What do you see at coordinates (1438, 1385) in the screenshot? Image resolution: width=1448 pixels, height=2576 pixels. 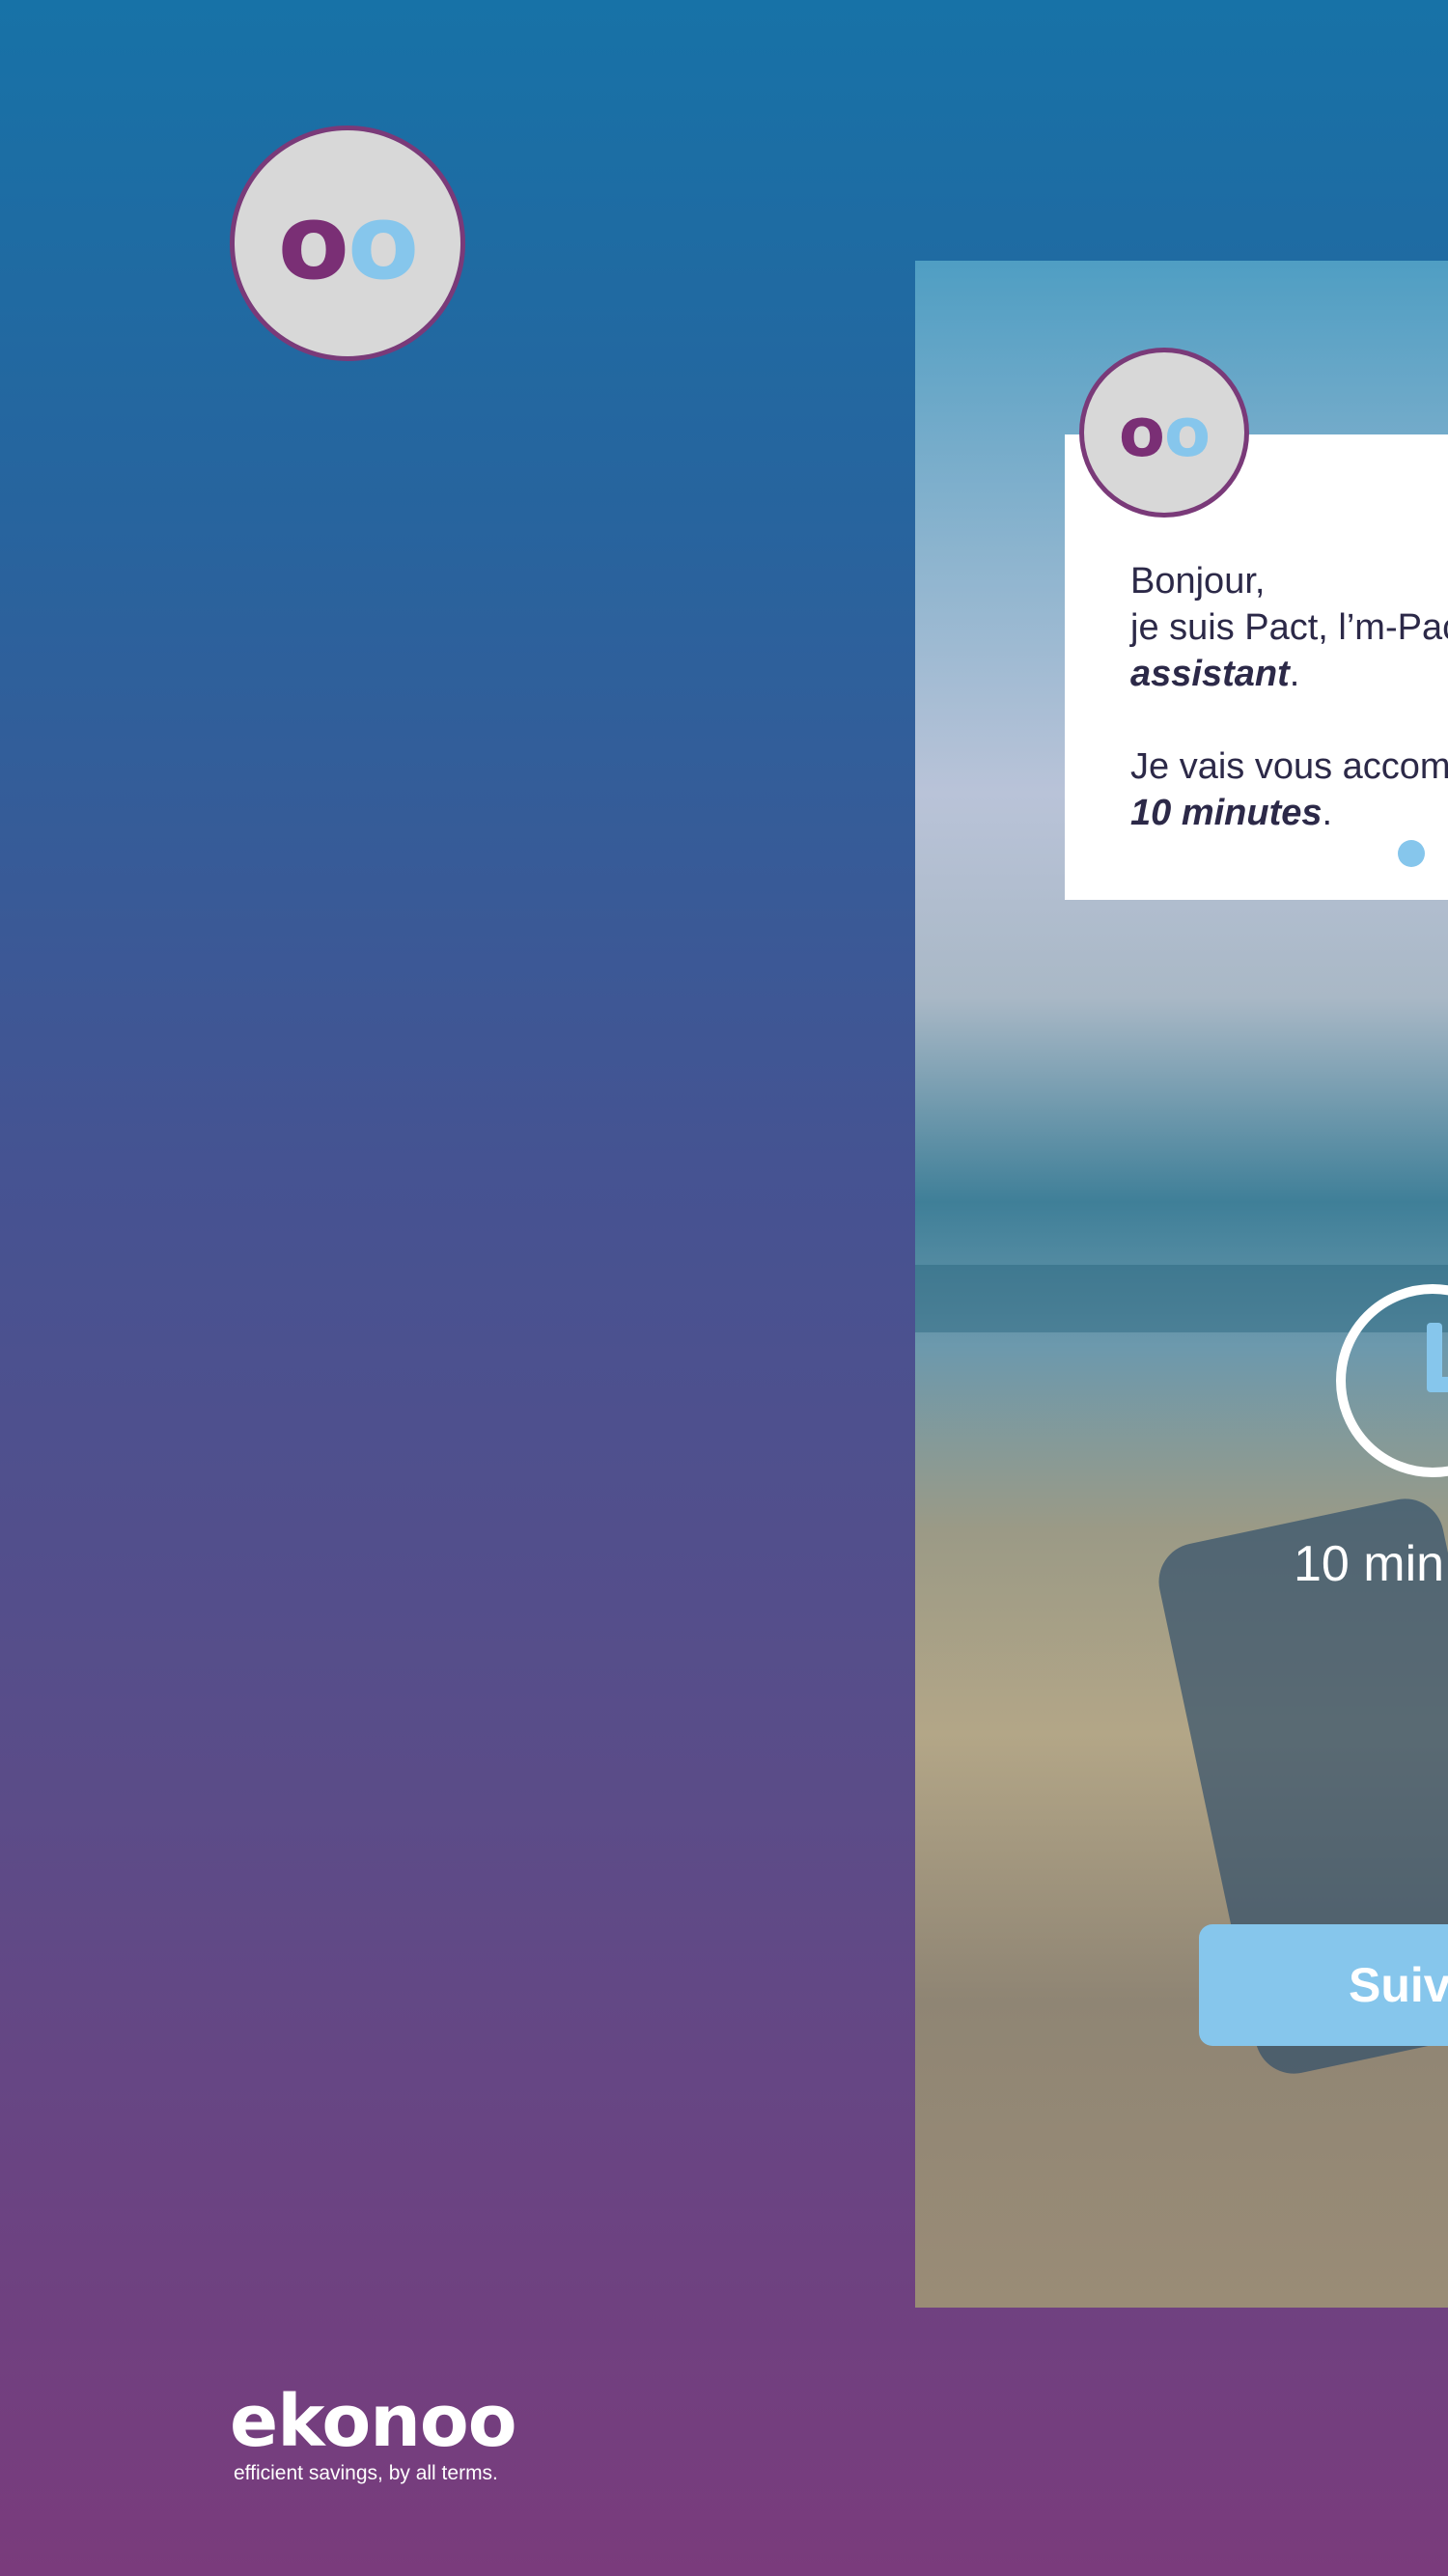 I see `clock-hand-minute` at bounding box center [1438, 1385].